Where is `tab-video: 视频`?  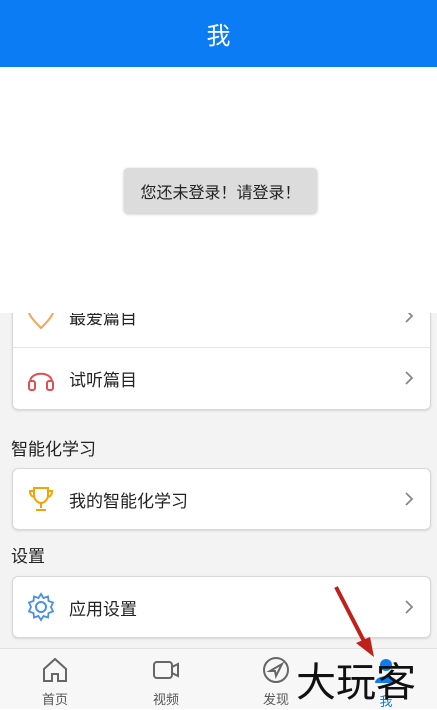 tab-video: 视频 is located at coordinates (166, 679).